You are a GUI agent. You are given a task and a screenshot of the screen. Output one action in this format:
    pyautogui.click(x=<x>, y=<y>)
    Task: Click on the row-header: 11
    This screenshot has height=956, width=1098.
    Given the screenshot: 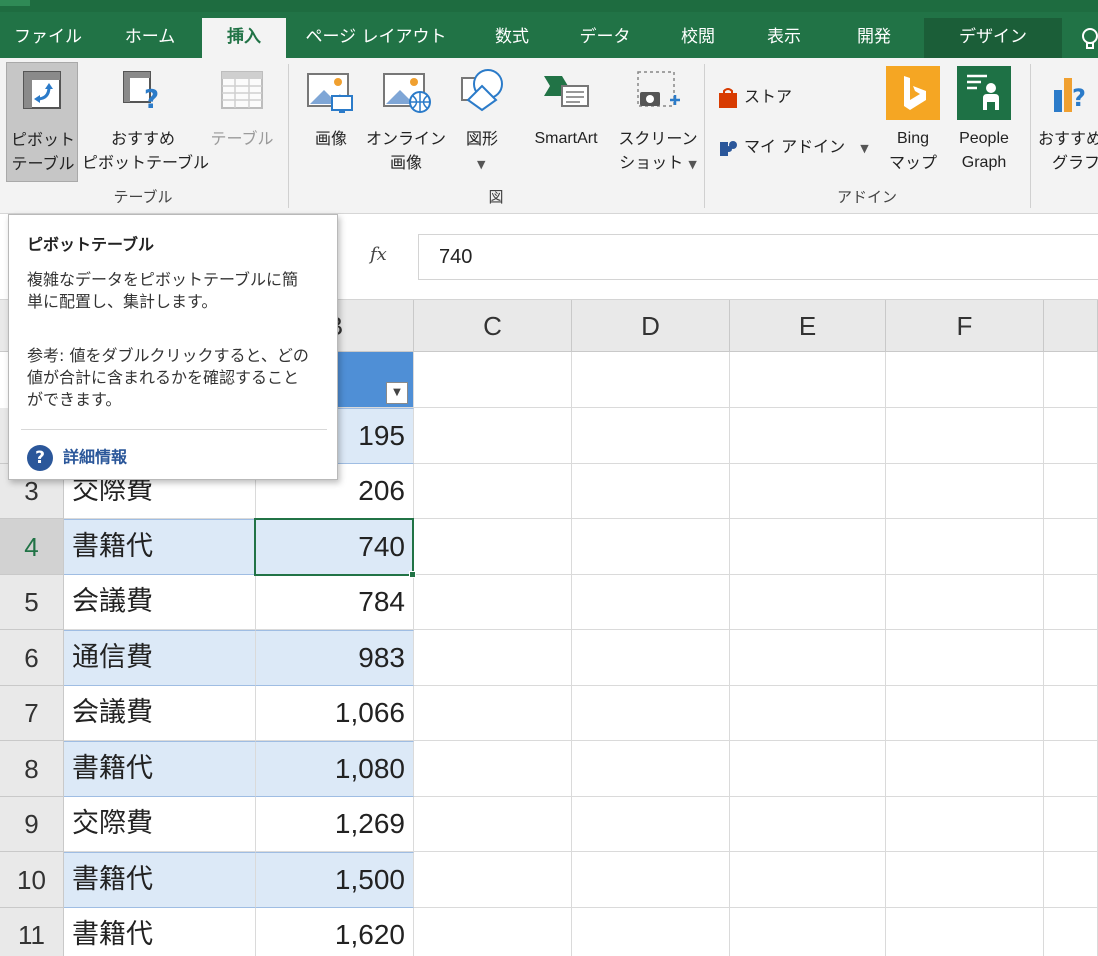 What is the action you would take?
    pyautogui.click(x=32, y=932)
    